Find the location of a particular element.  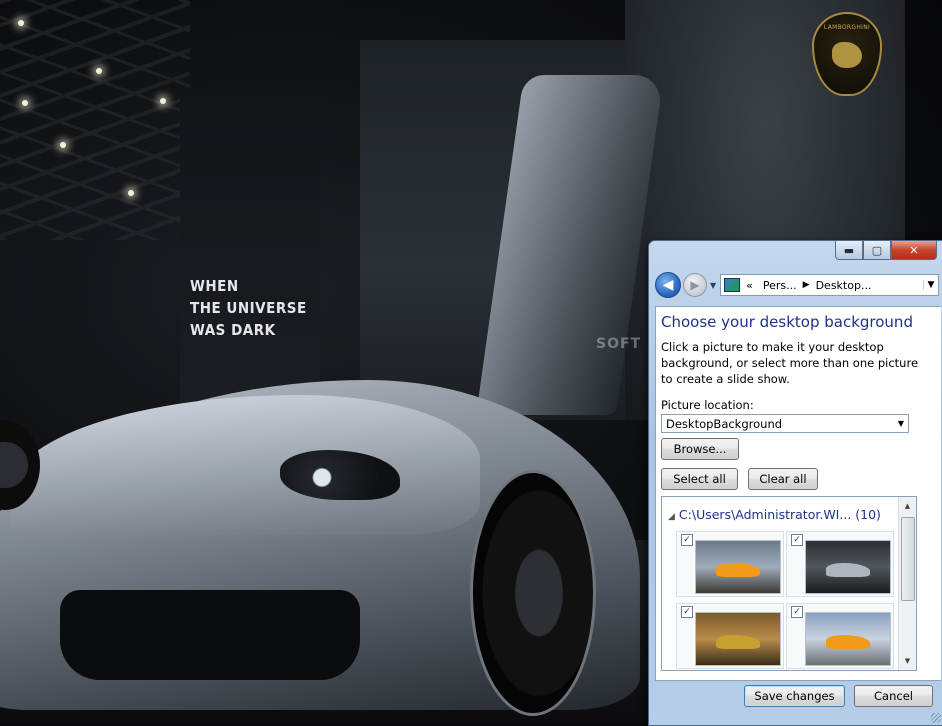

ceiling-truss is located at coordinates (95, 120).